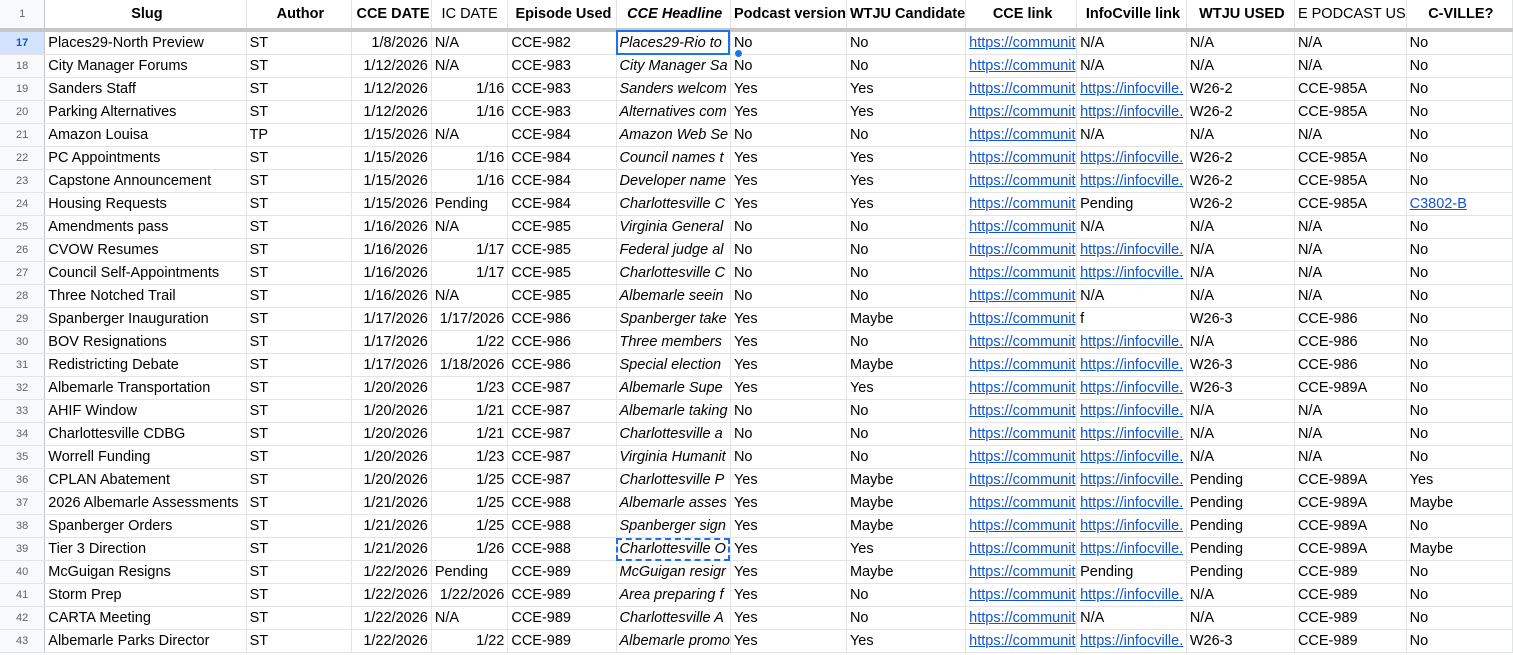 Image resolution: width=1513 pixels, height=655 pixels. I want to click on cell-slug: CARTA Meeting, so click(145, 618).